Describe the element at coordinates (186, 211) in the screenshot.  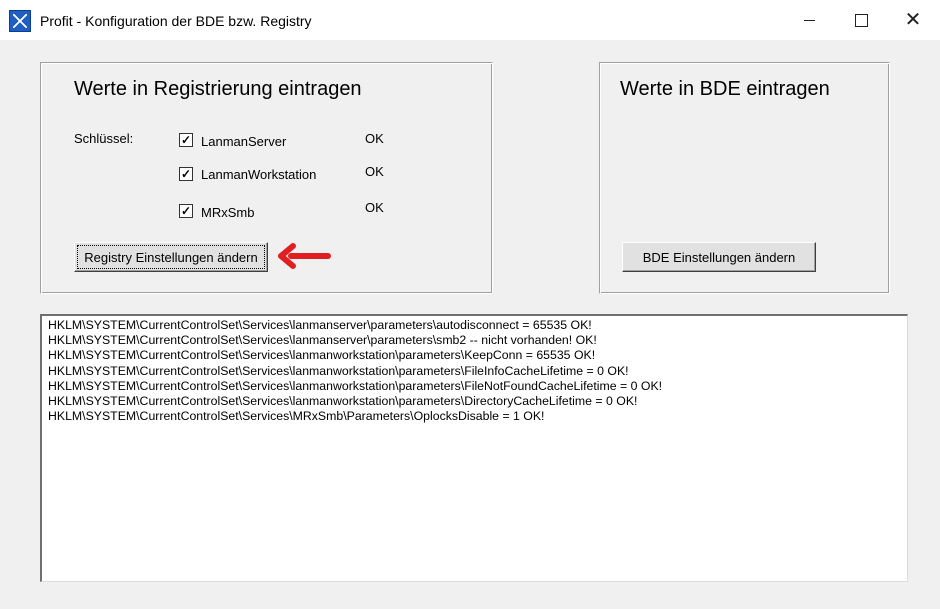
I see `checkbox-mrxsmb: ✓` at that location.